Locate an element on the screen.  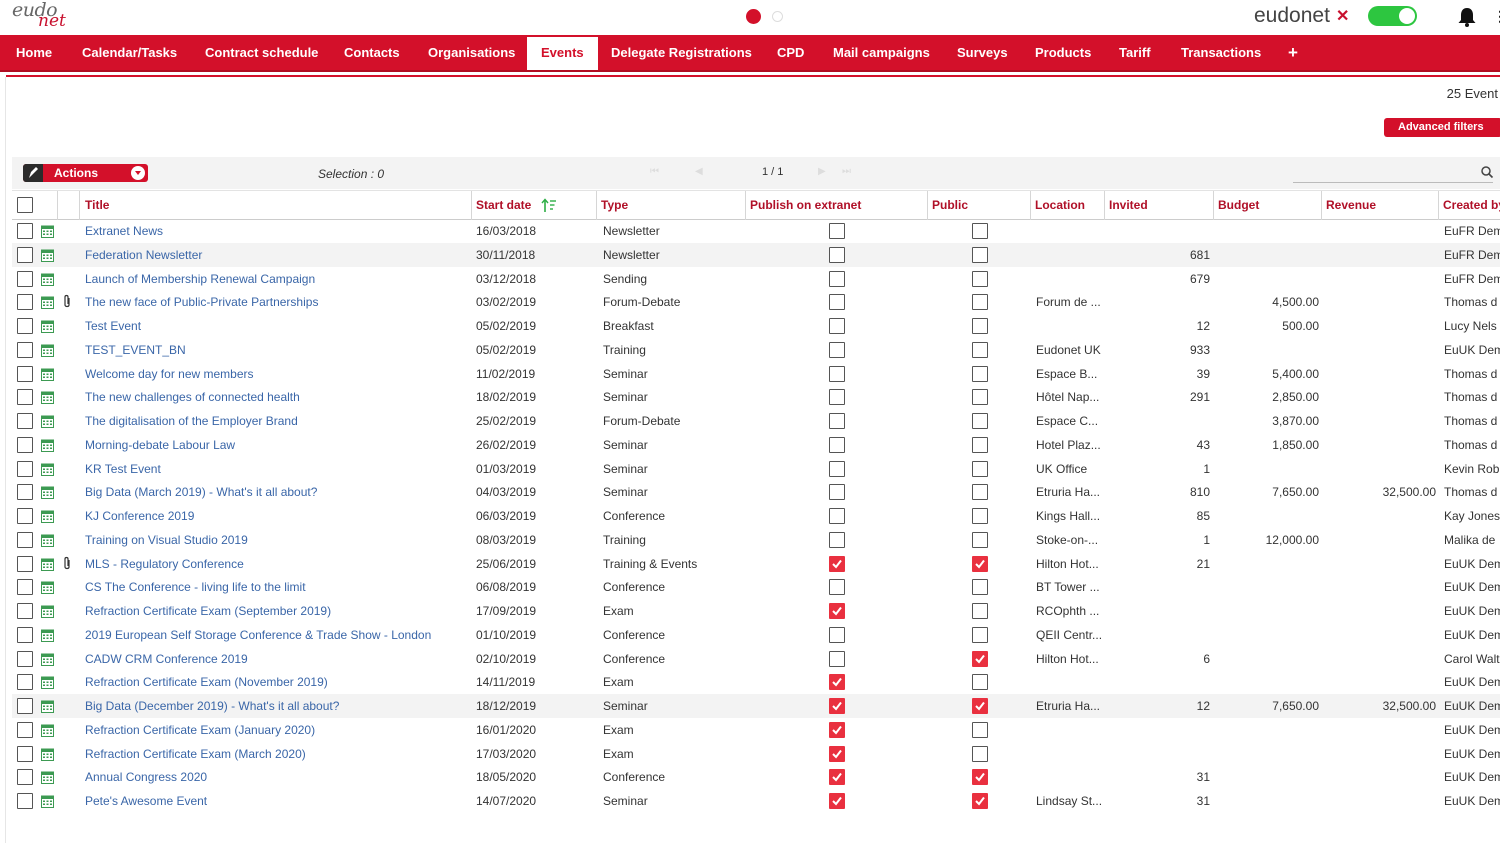
event-title-link: Federation Newsletter is located at coordinates (277, 255).